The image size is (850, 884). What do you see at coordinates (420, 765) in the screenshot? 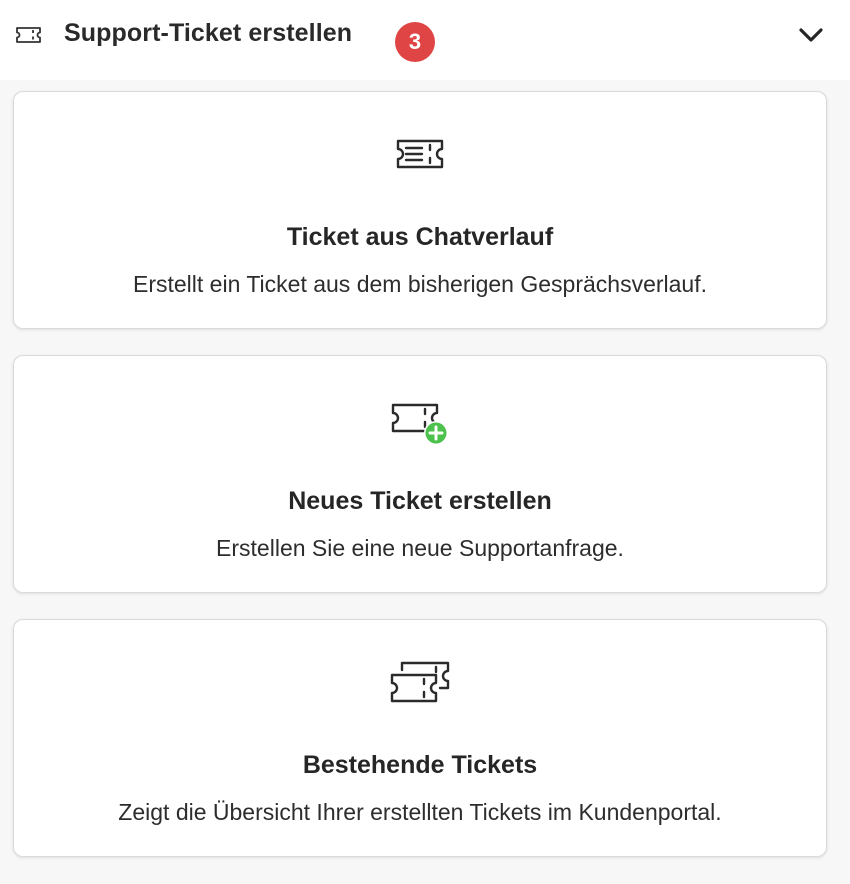
I see `card-title: Bestehende Tickets` at bounding box center [420, 765].